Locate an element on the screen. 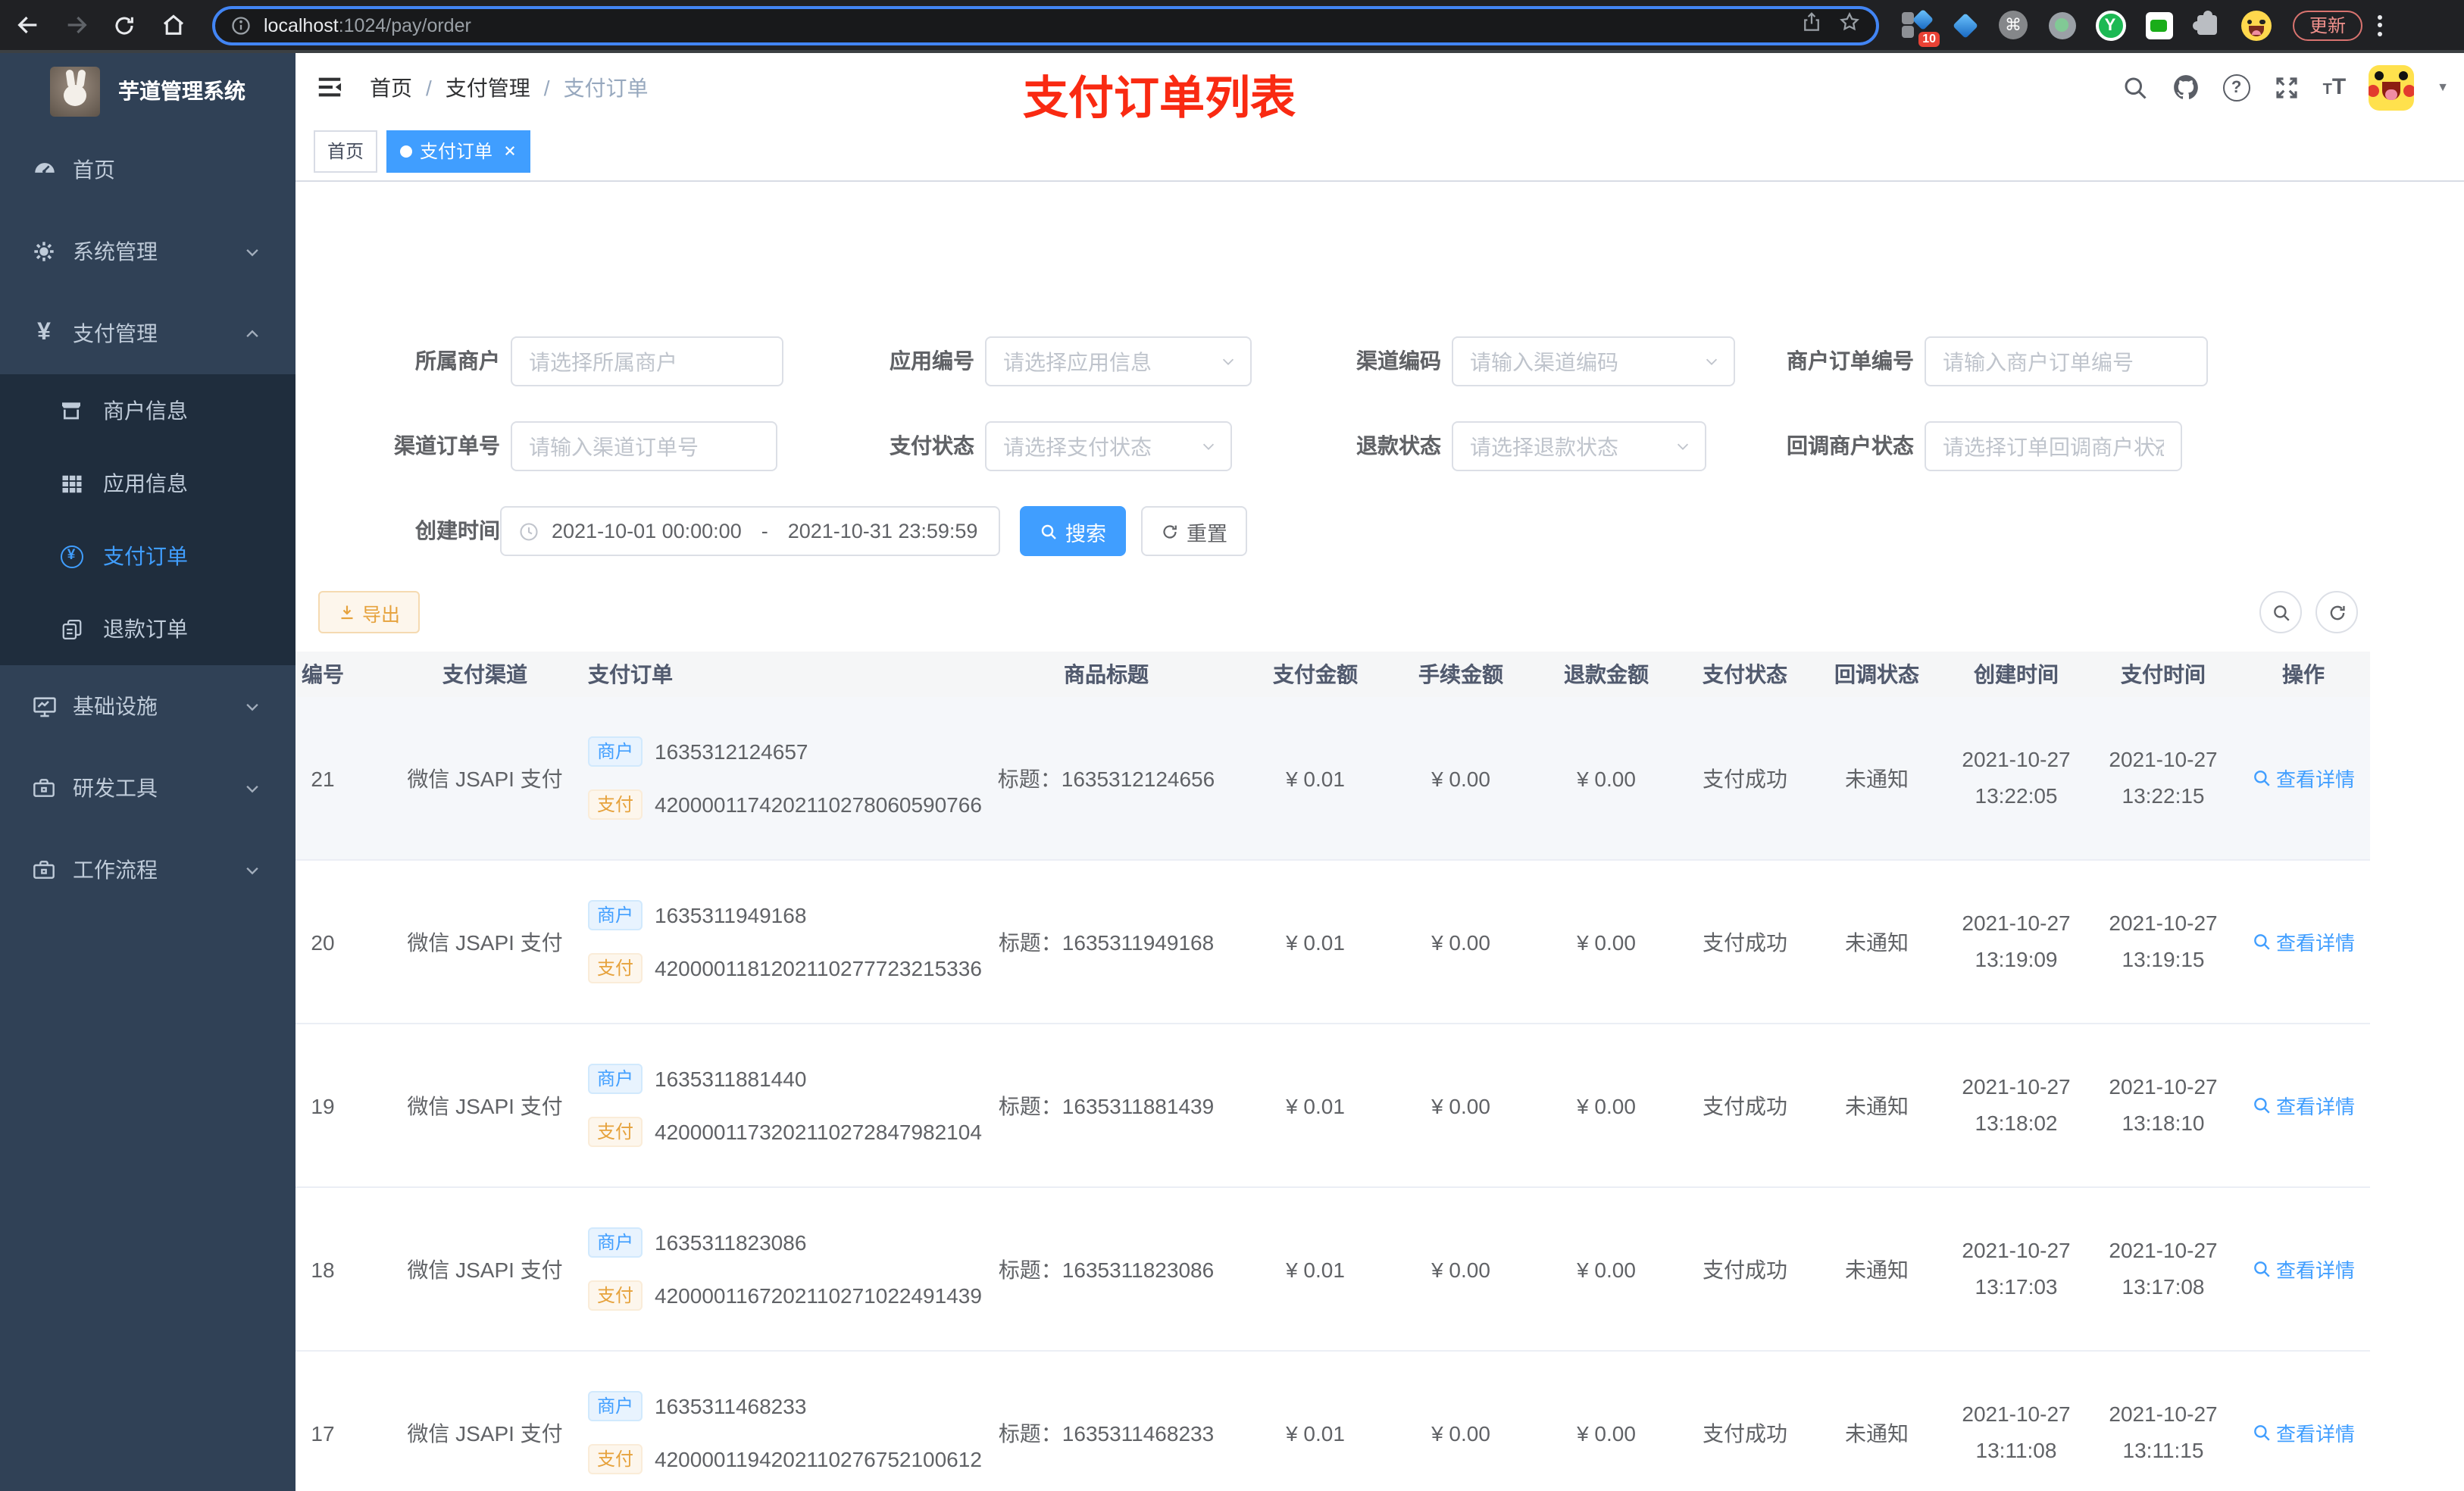 The image size is (2464, 1491). sidebar-item-infrastructure: 基础设施 is located at coordinates (147, 706).